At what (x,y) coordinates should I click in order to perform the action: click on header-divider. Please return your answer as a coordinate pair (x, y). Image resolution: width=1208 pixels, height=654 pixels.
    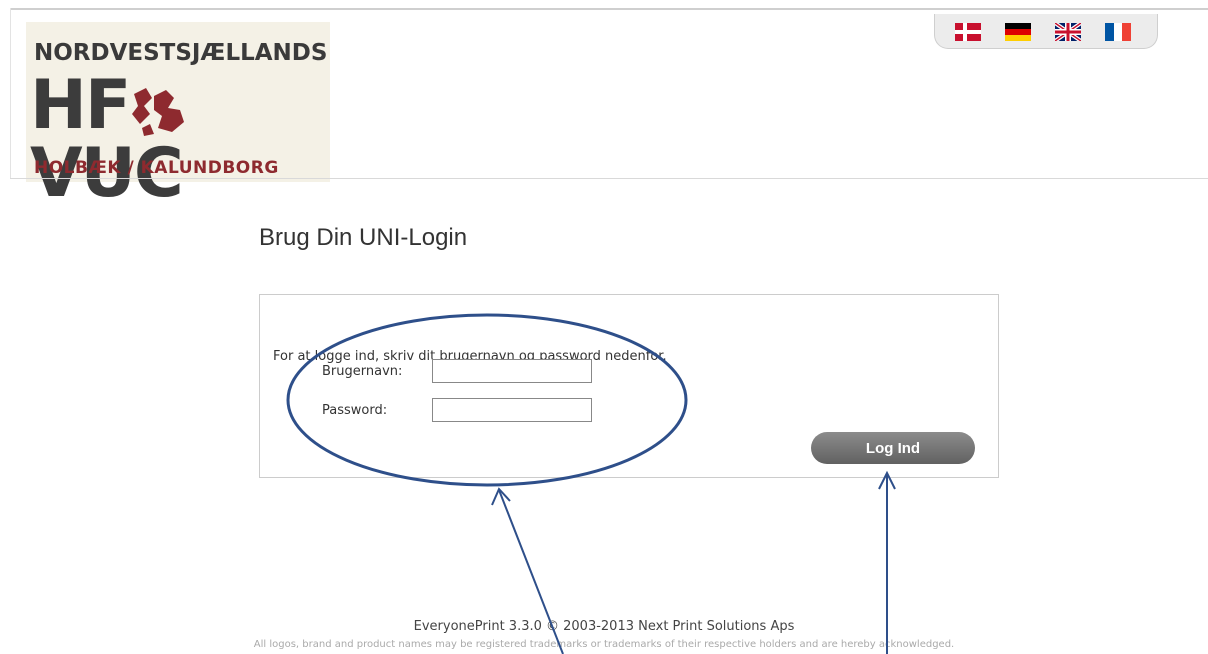
    Looking at the image, I should click on (609, 178).